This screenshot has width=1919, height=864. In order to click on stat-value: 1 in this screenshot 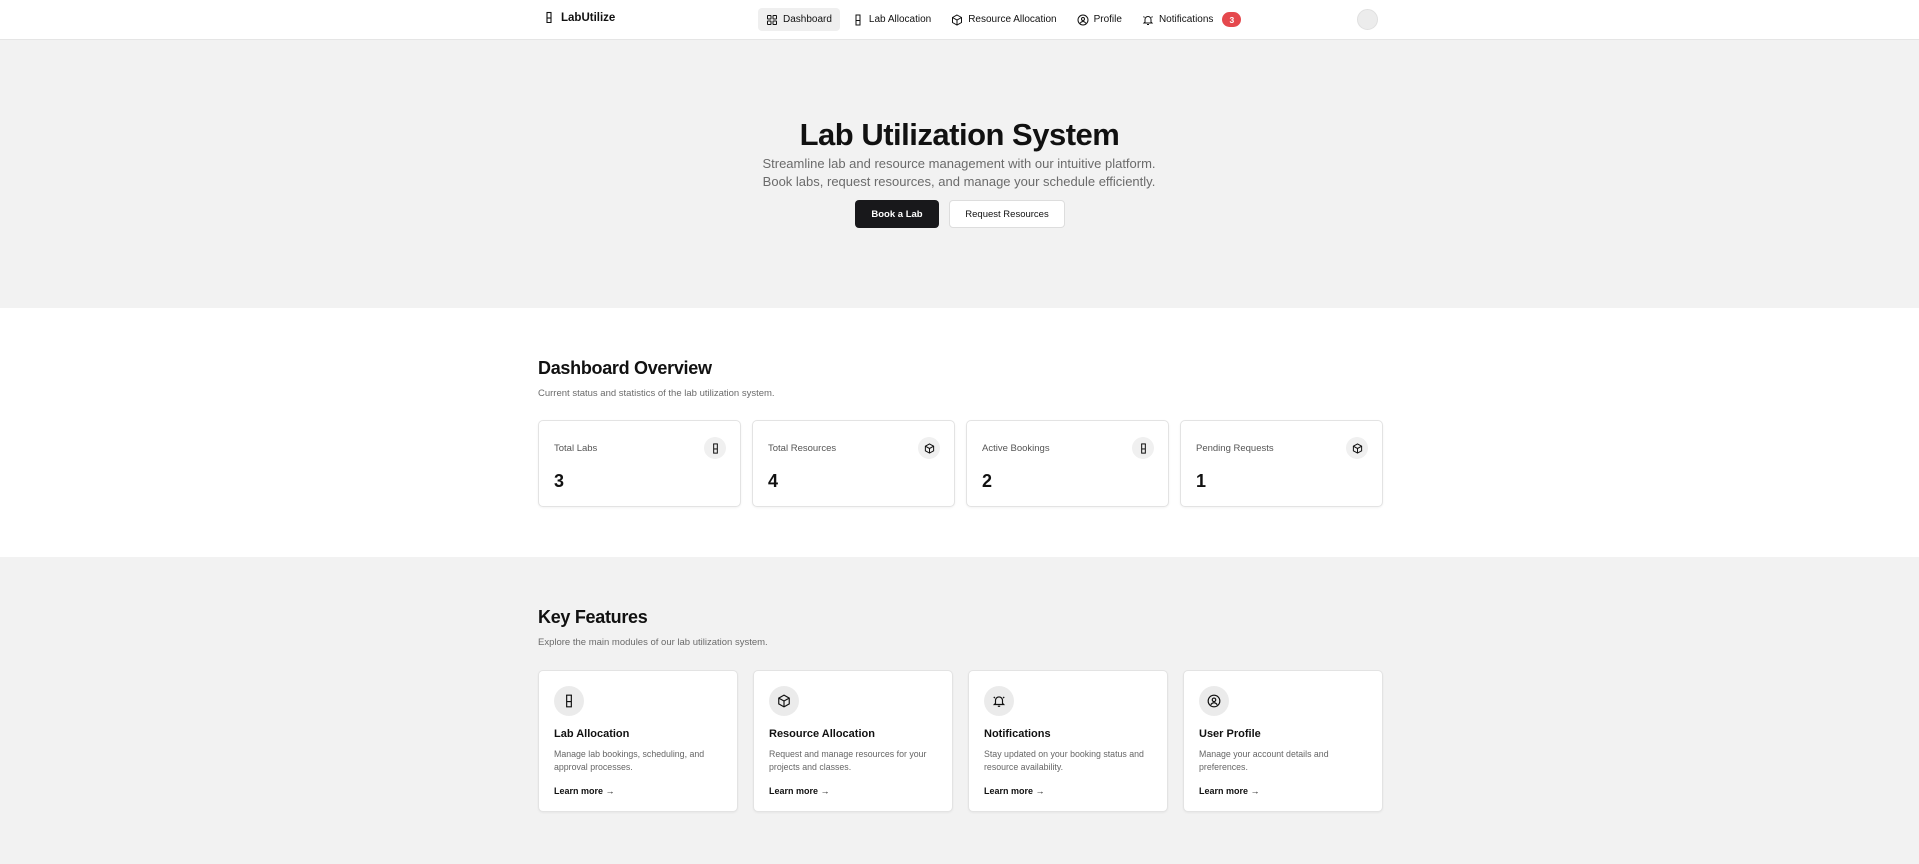, I will do `click(1201, 481)`.